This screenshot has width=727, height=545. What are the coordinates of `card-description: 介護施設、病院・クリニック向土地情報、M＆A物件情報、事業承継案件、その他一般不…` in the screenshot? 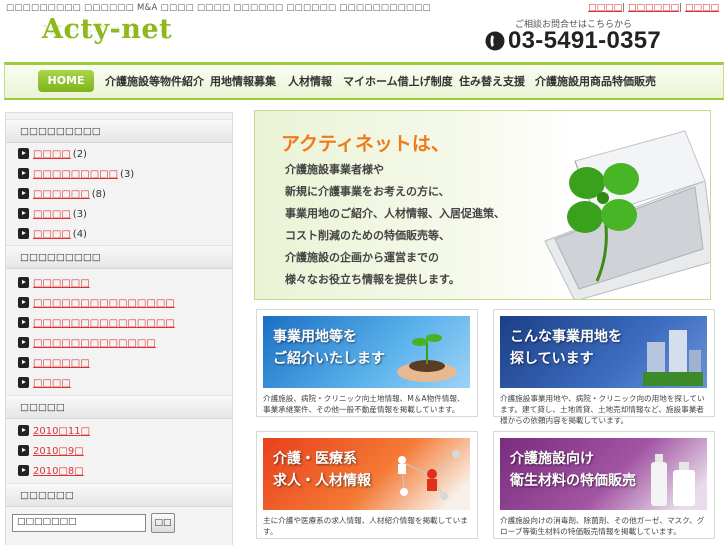 It's located at (364, 404).